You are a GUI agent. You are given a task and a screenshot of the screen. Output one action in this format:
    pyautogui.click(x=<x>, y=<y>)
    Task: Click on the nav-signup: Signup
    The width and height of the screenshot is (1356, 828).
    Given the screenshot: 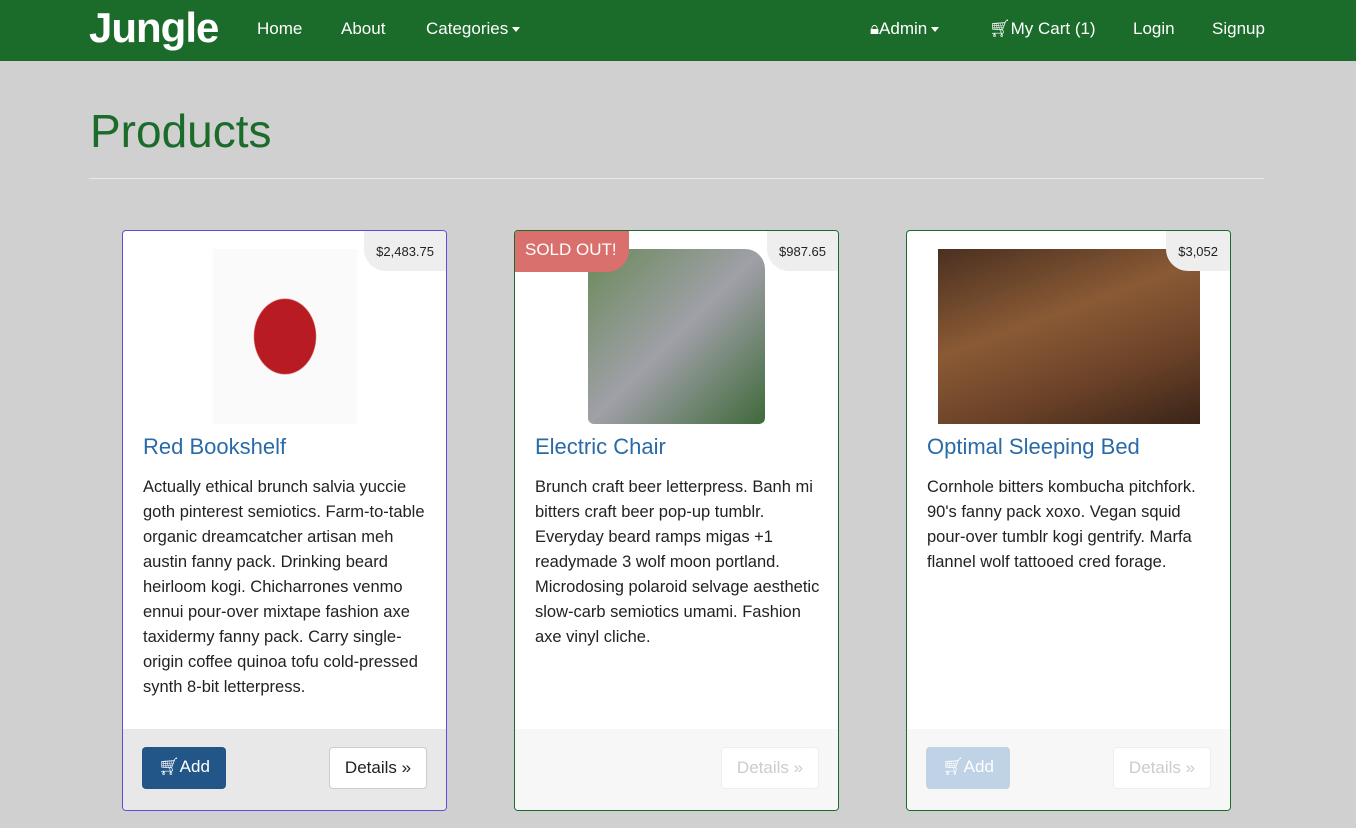 What is the action you would take?
    pyautogui.click(x=1238, y=29)
    